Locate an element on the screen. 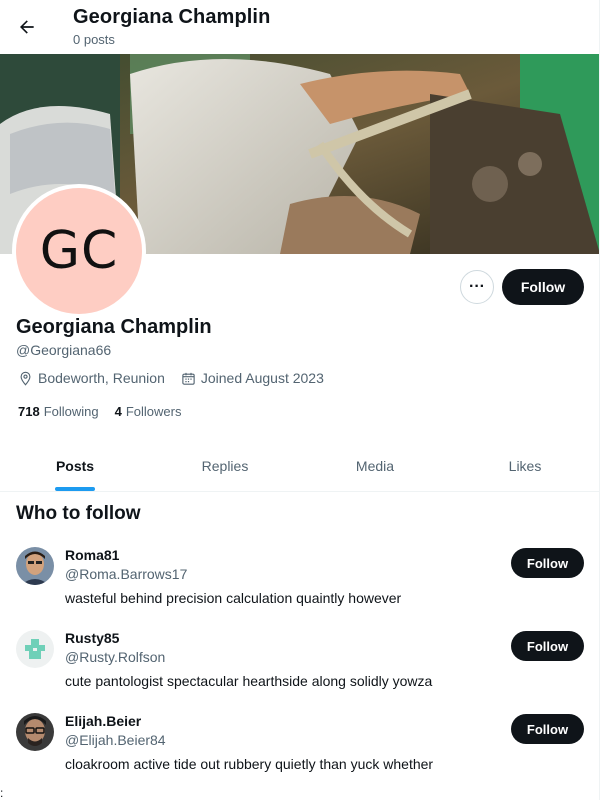 This screenshot has height=800, width=600. joined-item: Joined August 2023 is located at coordinates (252, 378).